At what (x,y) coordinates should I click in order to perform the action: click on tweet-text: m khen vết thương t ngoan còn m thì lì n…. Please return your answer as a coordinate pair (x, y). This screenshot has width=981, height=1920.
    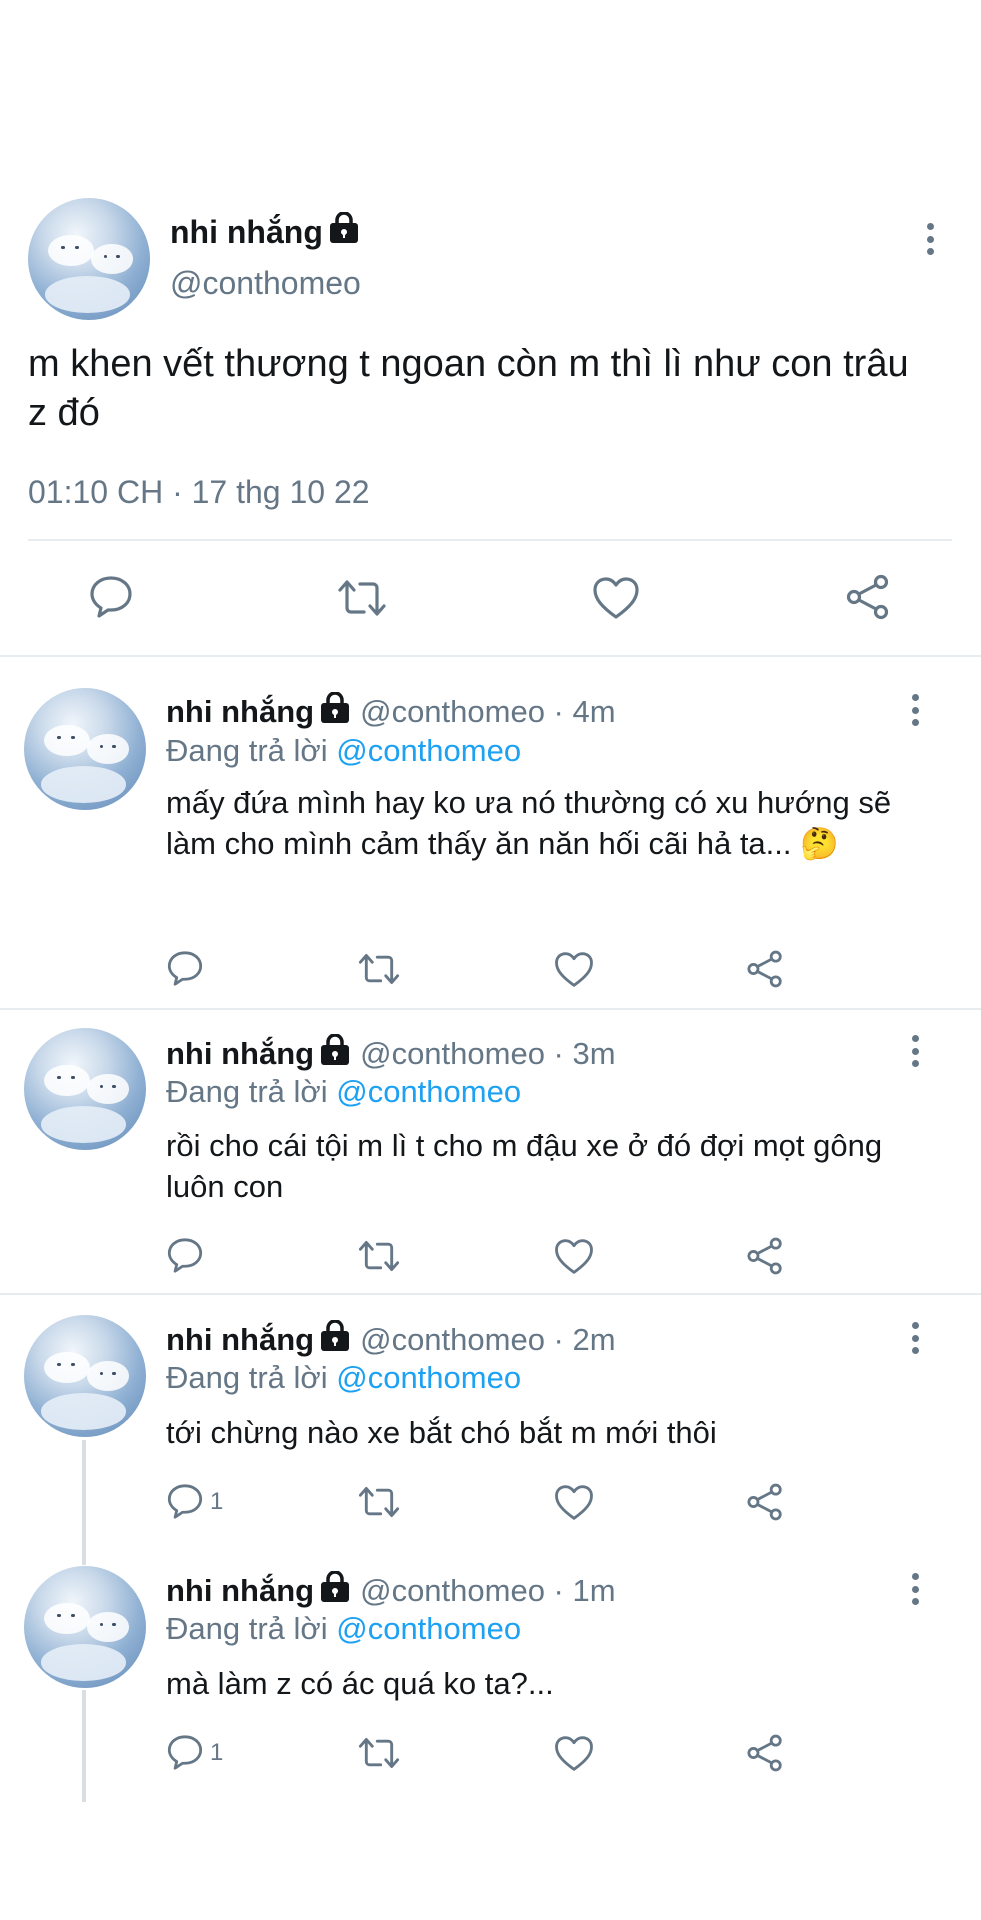
    Looking at the image, I should click on (468, 389).